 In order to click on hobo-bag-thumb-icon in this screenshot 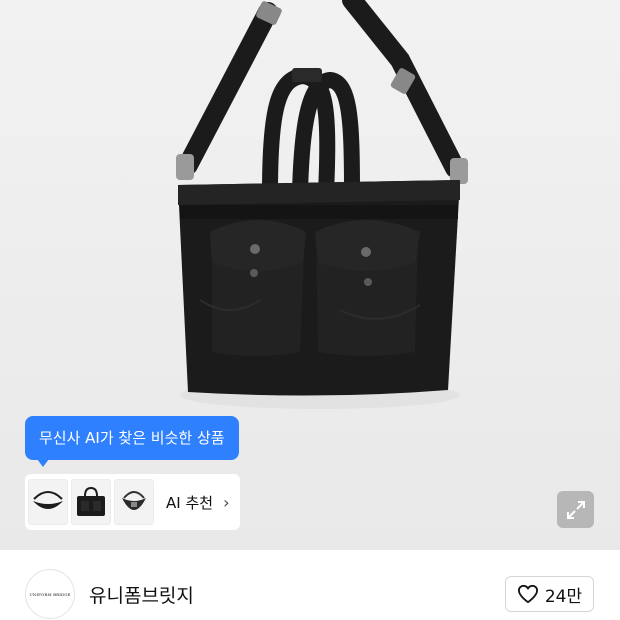, I will do `click(134, 500)`.